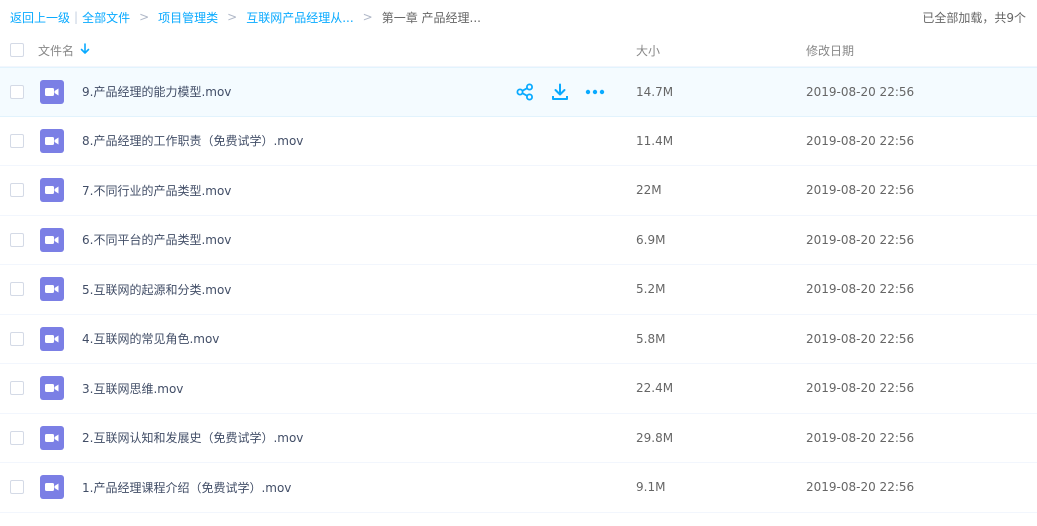  Describe the element at coordinates (192, 140) in the screenshot. I see `file-name: 8.产品经理的工作职责（免费试学）.mov` at that location.